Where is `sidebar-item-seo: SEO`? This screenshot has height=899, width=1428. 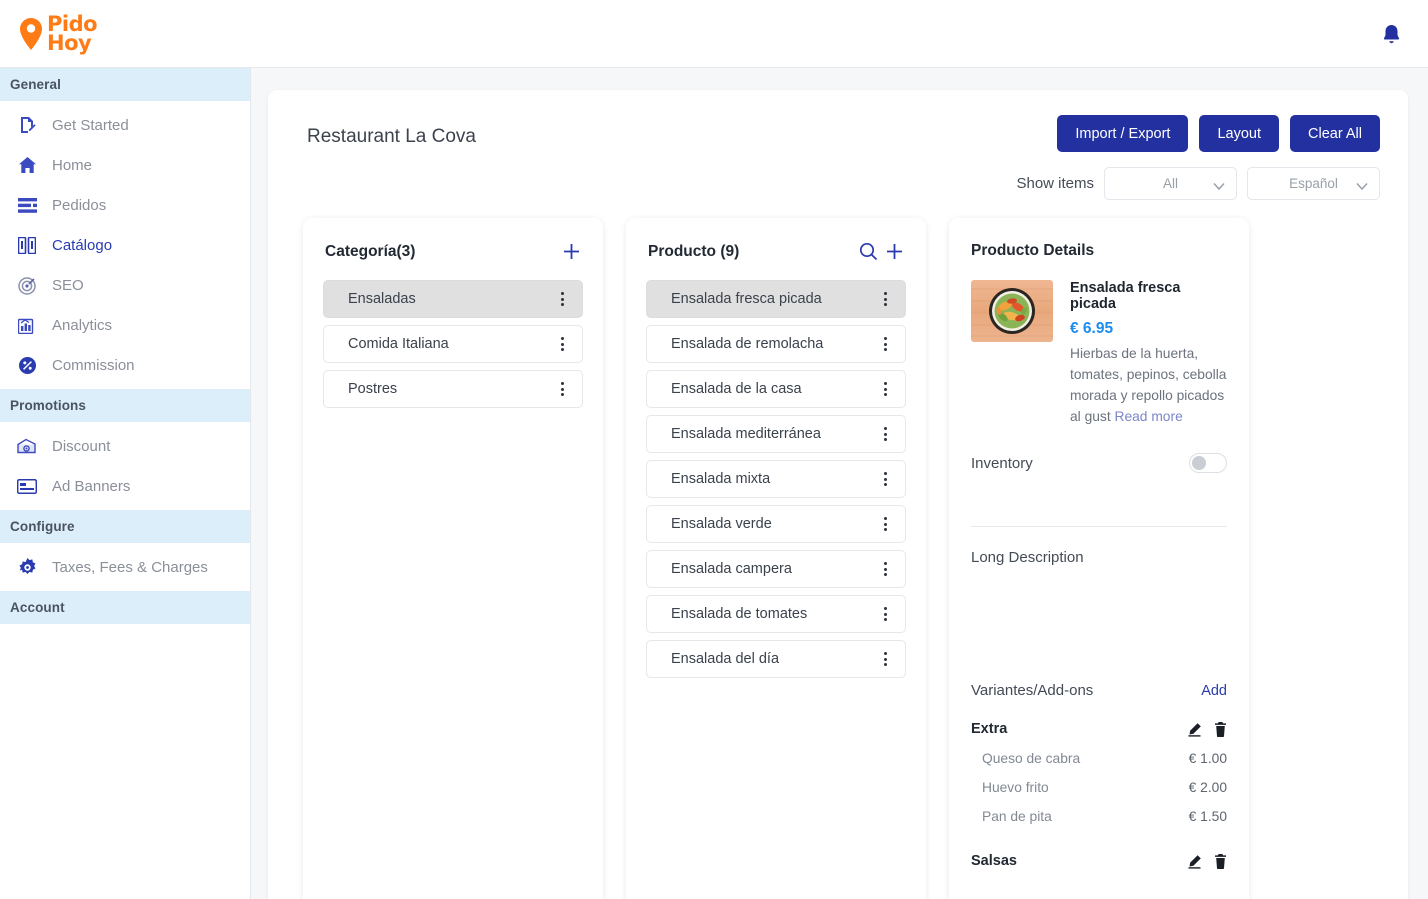 sidebar-item-seo: SEO is located at coordinates (125, 285).